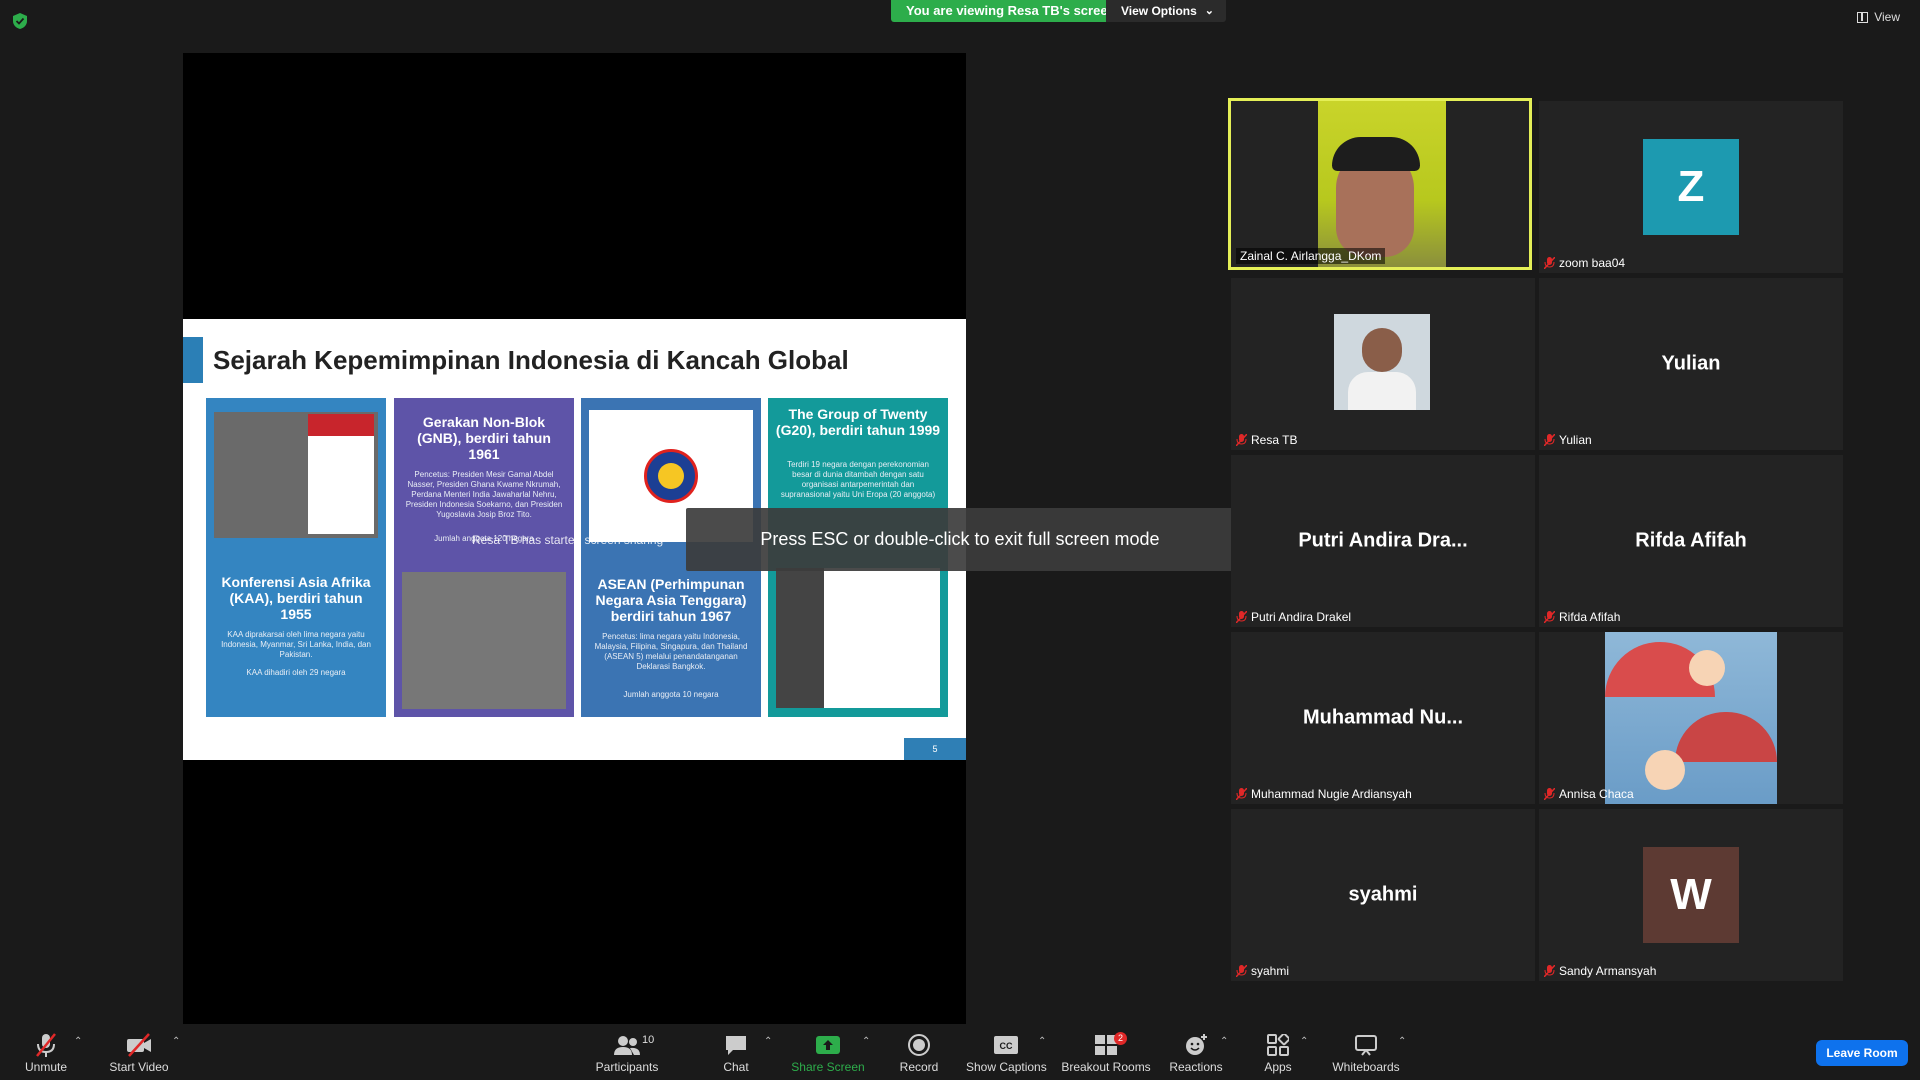 The image size is (1920, 1080). I want to click on video-tile-resa-tb: Resa TB, so click(1383, 364).